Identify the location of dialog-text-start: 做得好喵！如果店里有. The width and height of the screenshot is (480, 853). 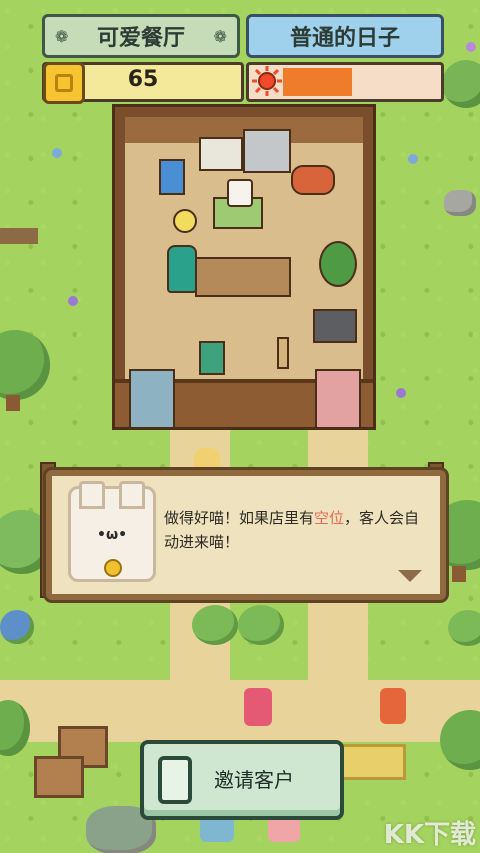
(239, 518).